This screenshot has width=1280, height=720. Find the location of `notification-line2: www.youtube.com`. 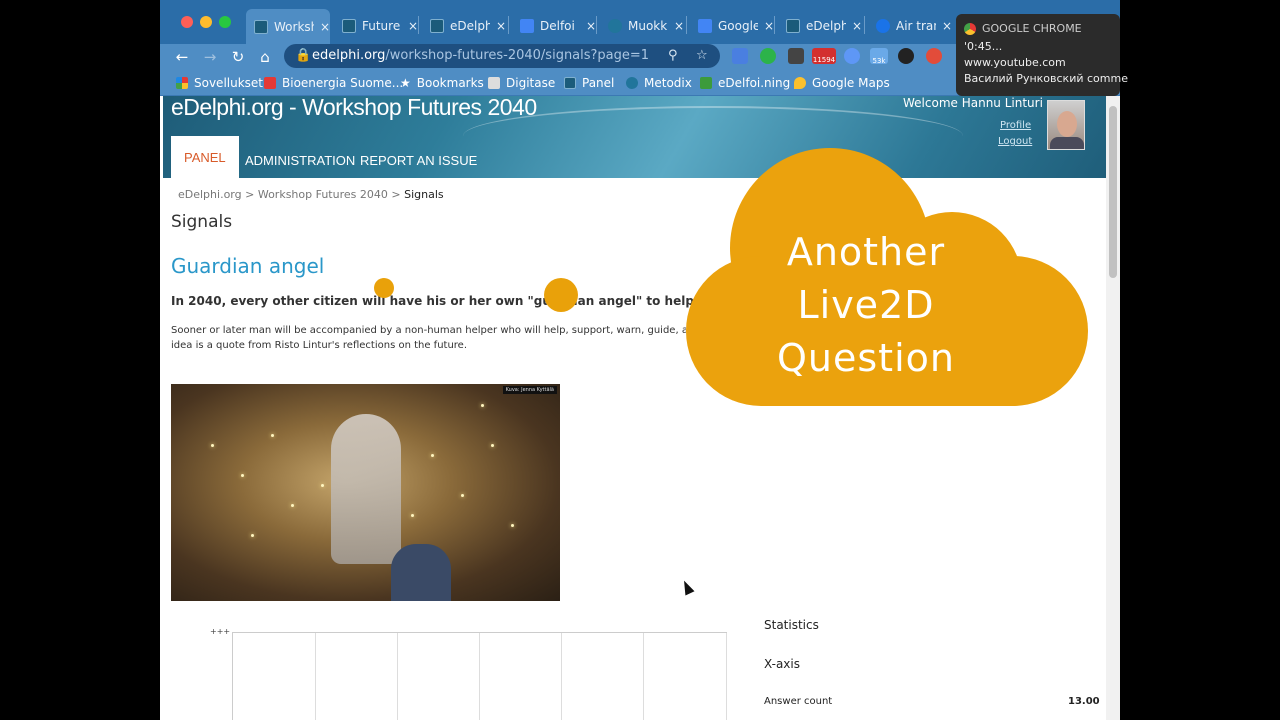

notification-line2: www.youtube.com is located at coordinates (1015, 62).